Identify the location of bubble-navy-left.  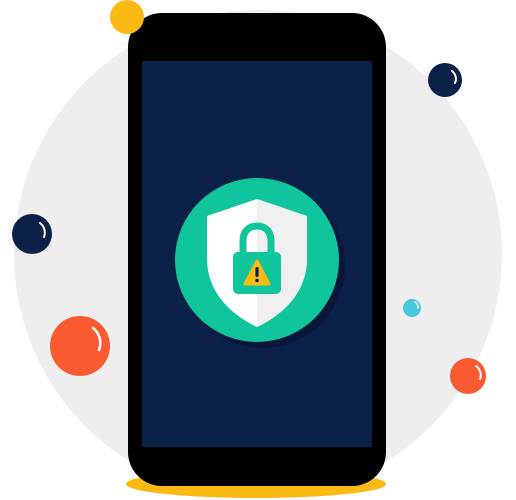
(32, 234).